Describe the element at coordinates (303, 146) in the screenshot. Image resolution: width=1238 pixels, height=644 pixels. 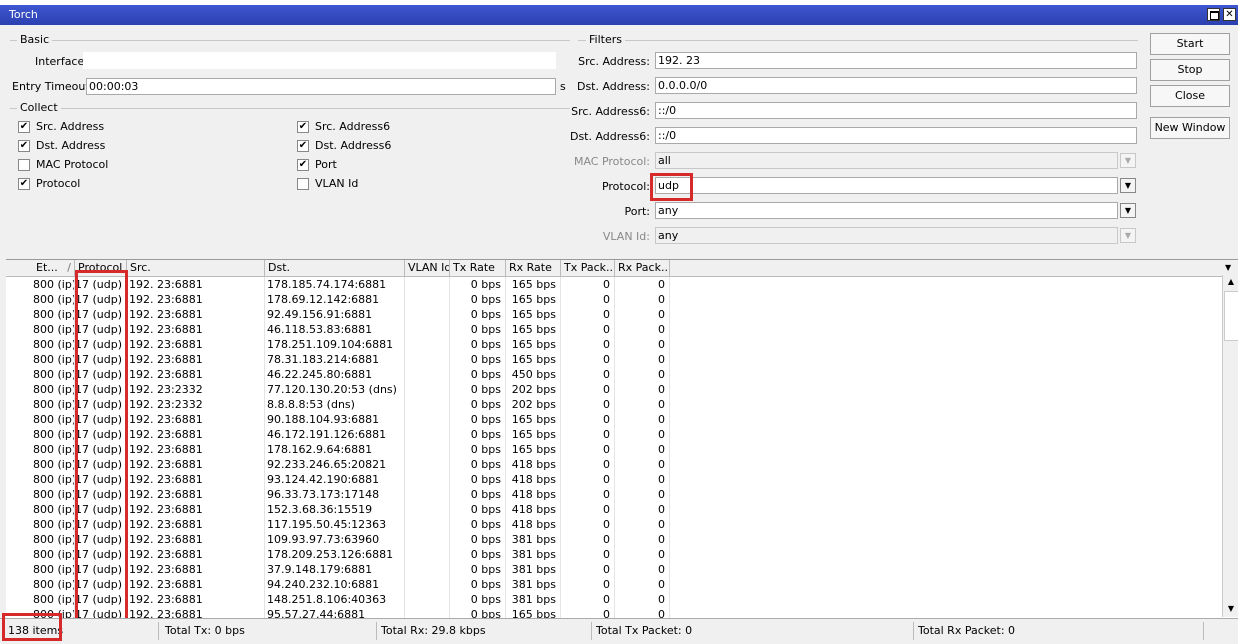
I see `collect-dst-address6-checkbox: ✔` at that location.